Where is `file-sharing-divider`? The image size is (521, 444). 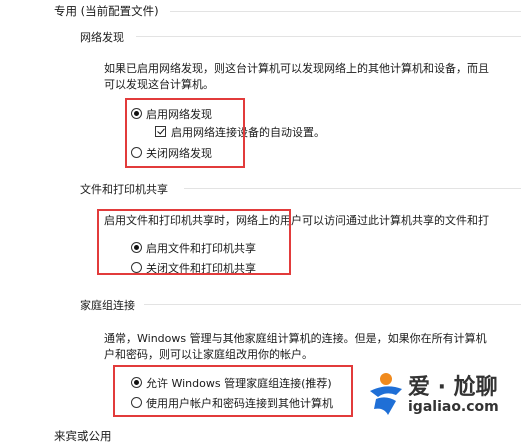 file-sharing-divider is located at coordinates (352, 188).